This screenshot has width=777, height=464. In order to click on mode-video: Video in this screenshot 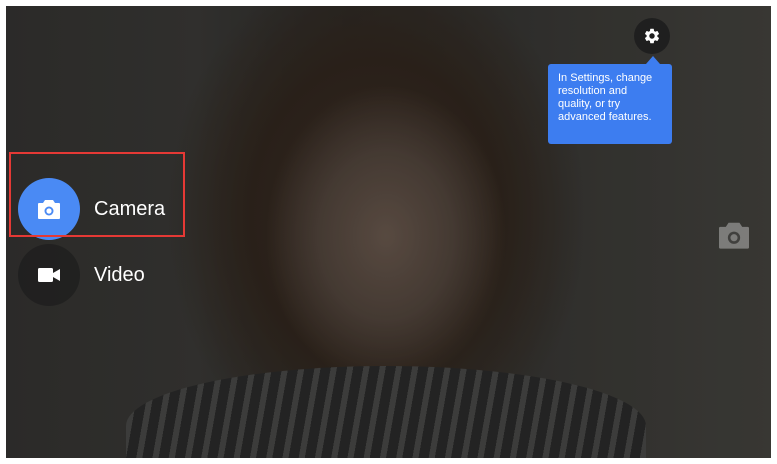, I will do `click(108, 275)`.